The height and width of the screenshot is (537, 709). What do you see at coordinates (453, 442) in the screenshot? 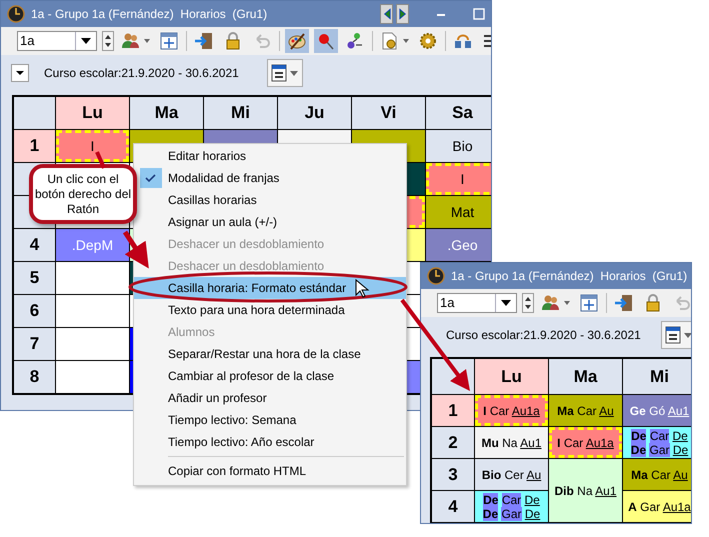
I see `period-header: 2` at bounding box center [453, 442].